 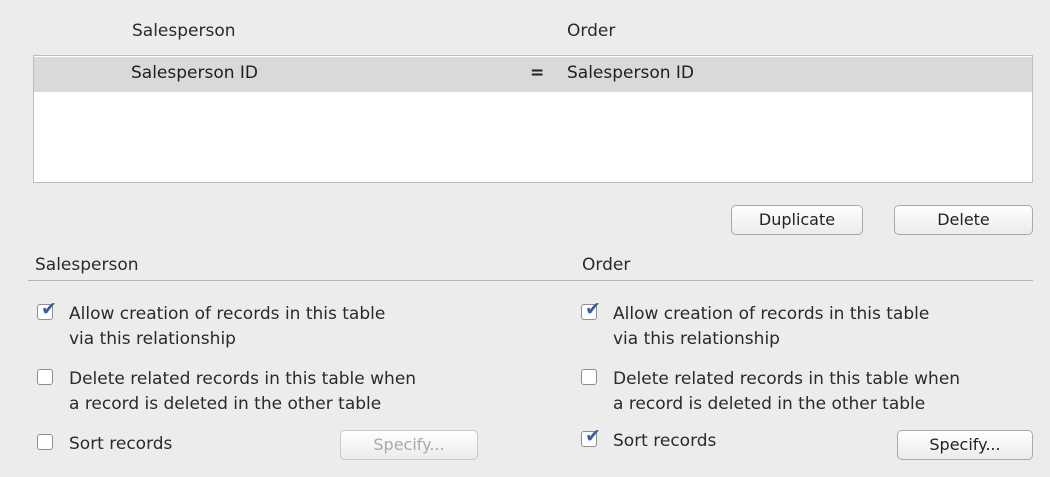 I want to click on section-divider, so click(x=530, y=280).